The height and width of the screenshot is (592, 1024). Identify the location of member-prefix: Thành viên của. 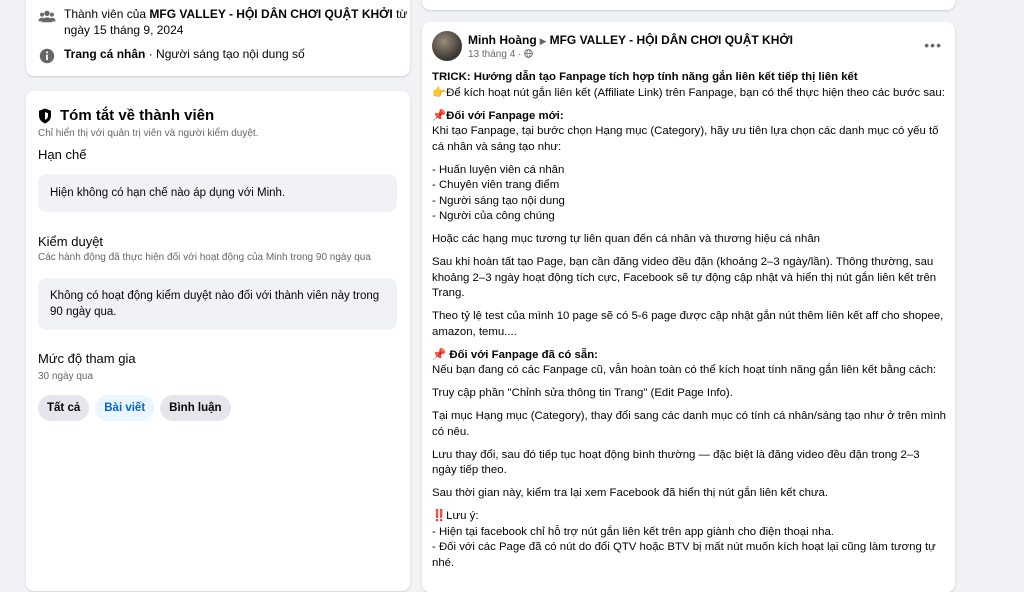
(107, 14).